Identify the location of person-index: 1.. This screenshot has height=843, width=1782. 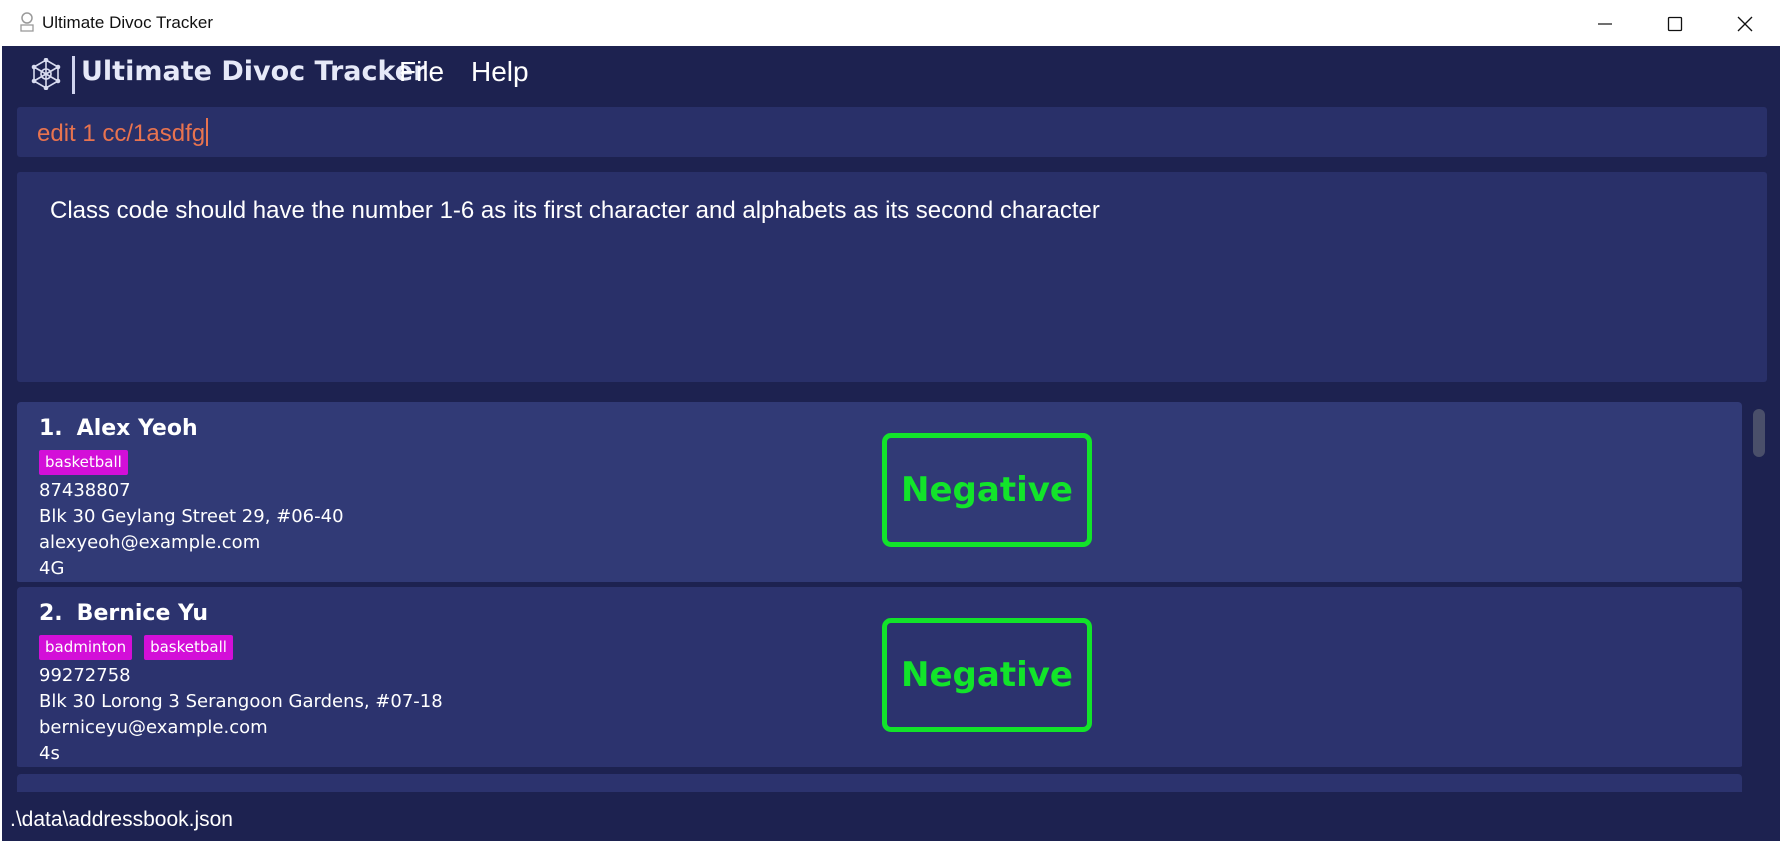
(51, 428).